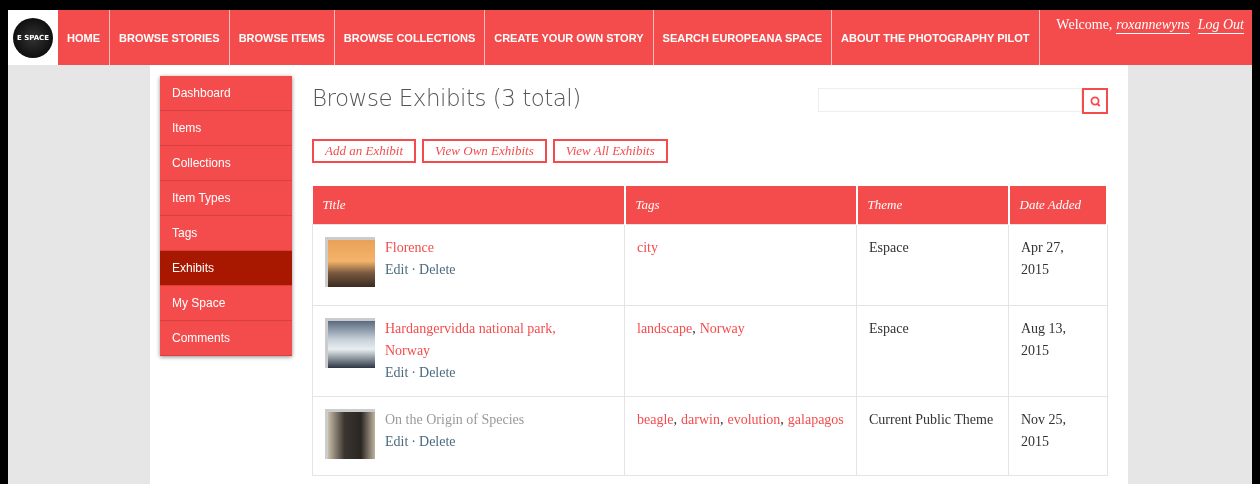 The image size is (1260, 484). Describe the element at coordinates (446, 98) in the screenshot. I see `page-title: Browse Exhibits (3 total)` at that location.